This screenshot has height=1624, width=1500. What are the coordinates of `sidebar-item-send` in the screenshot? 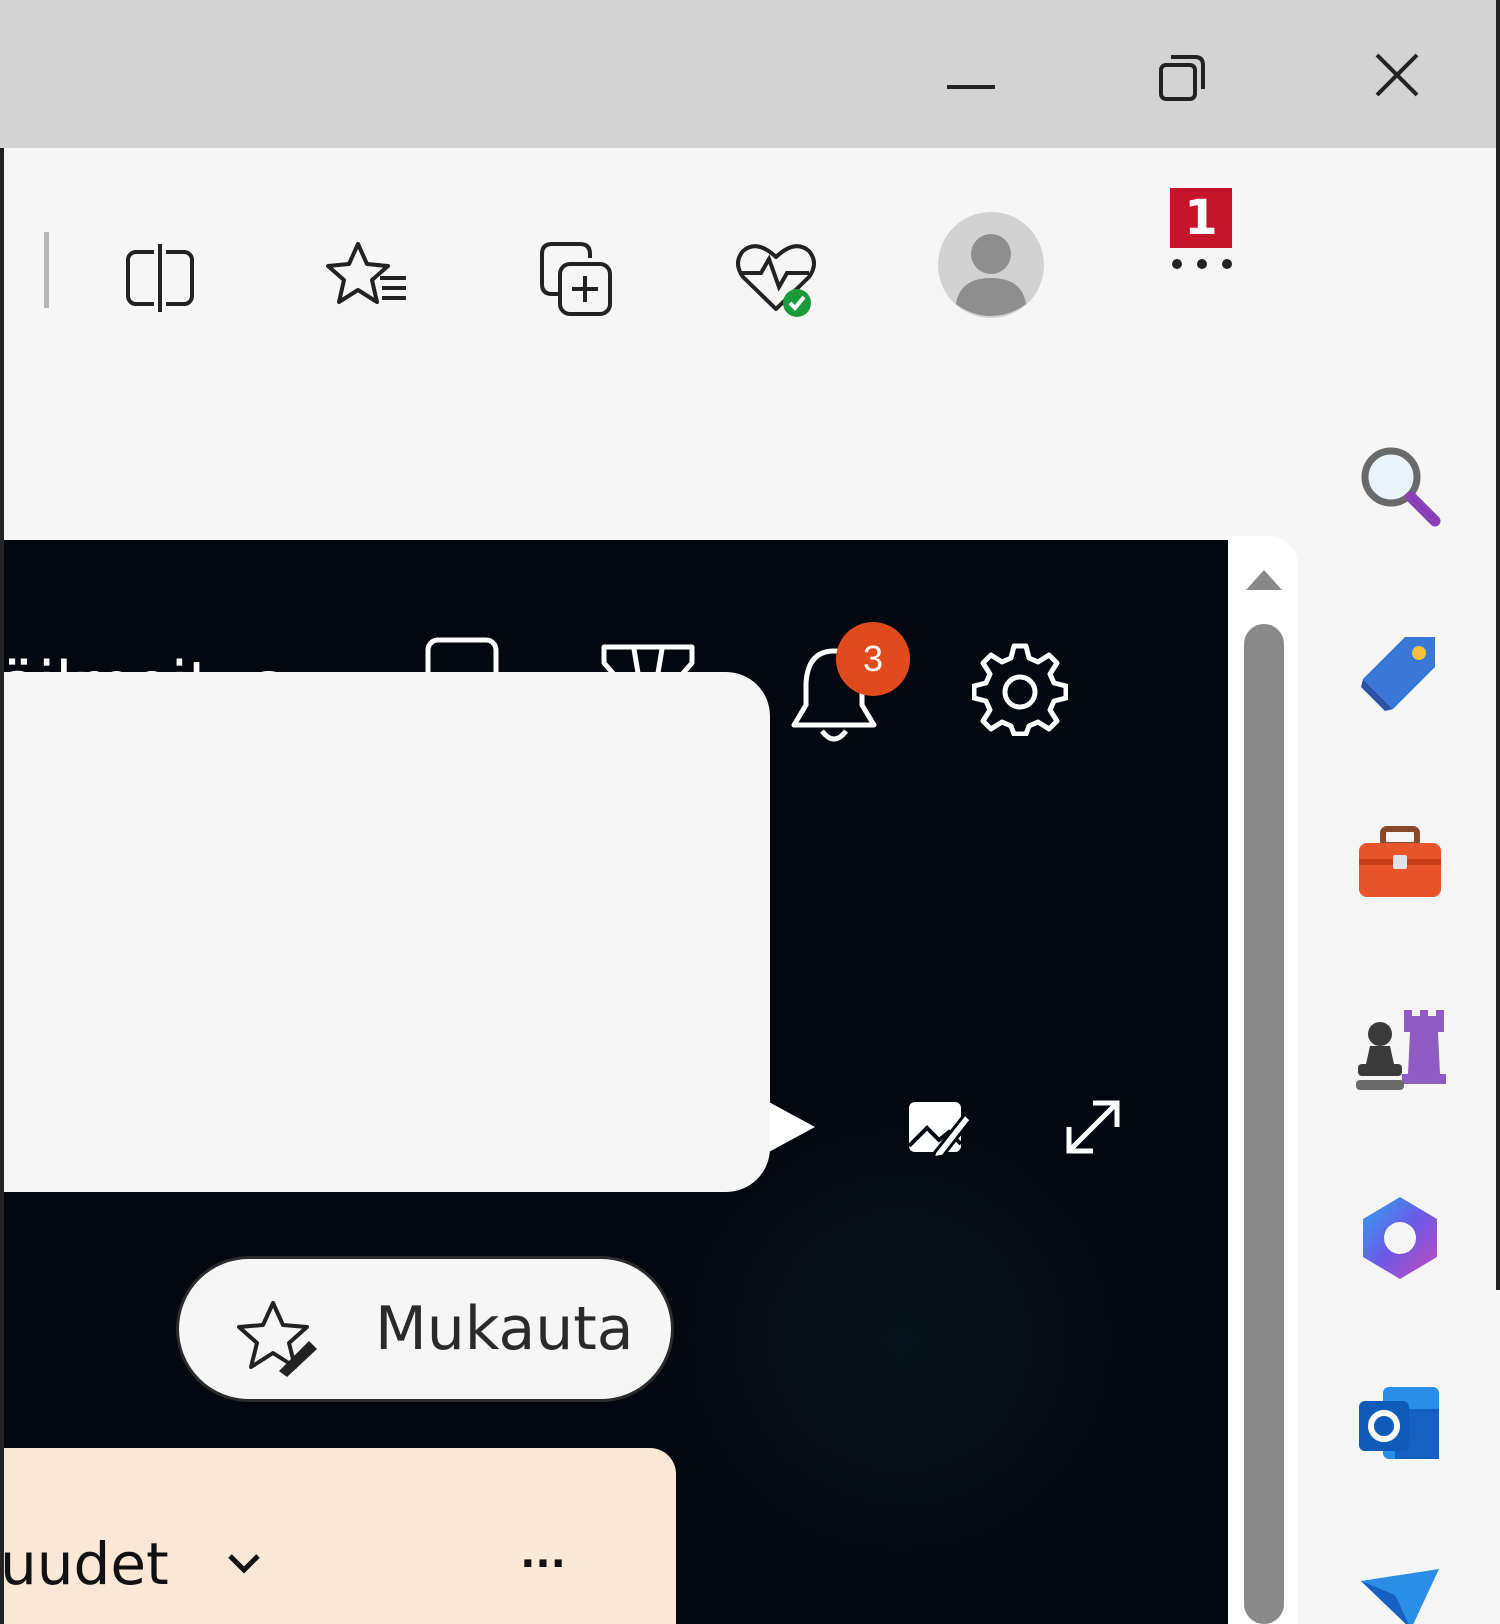 It's located at (1400, 1592).